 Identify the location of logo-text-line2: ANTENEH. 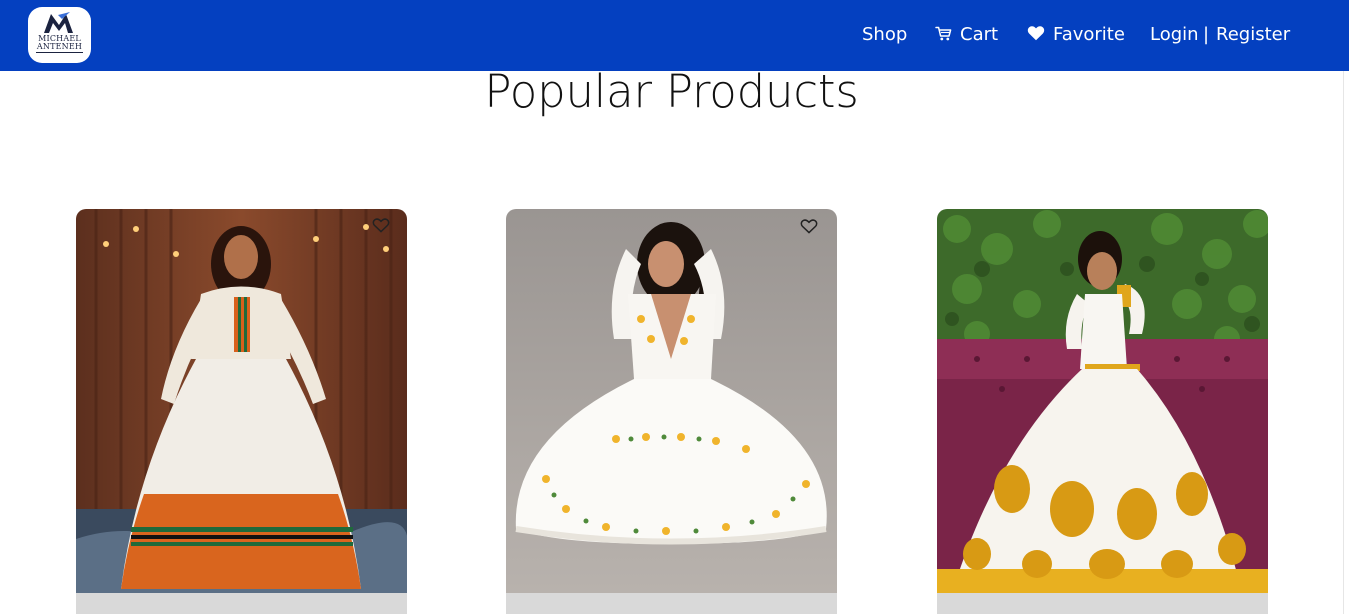
(59, 46).